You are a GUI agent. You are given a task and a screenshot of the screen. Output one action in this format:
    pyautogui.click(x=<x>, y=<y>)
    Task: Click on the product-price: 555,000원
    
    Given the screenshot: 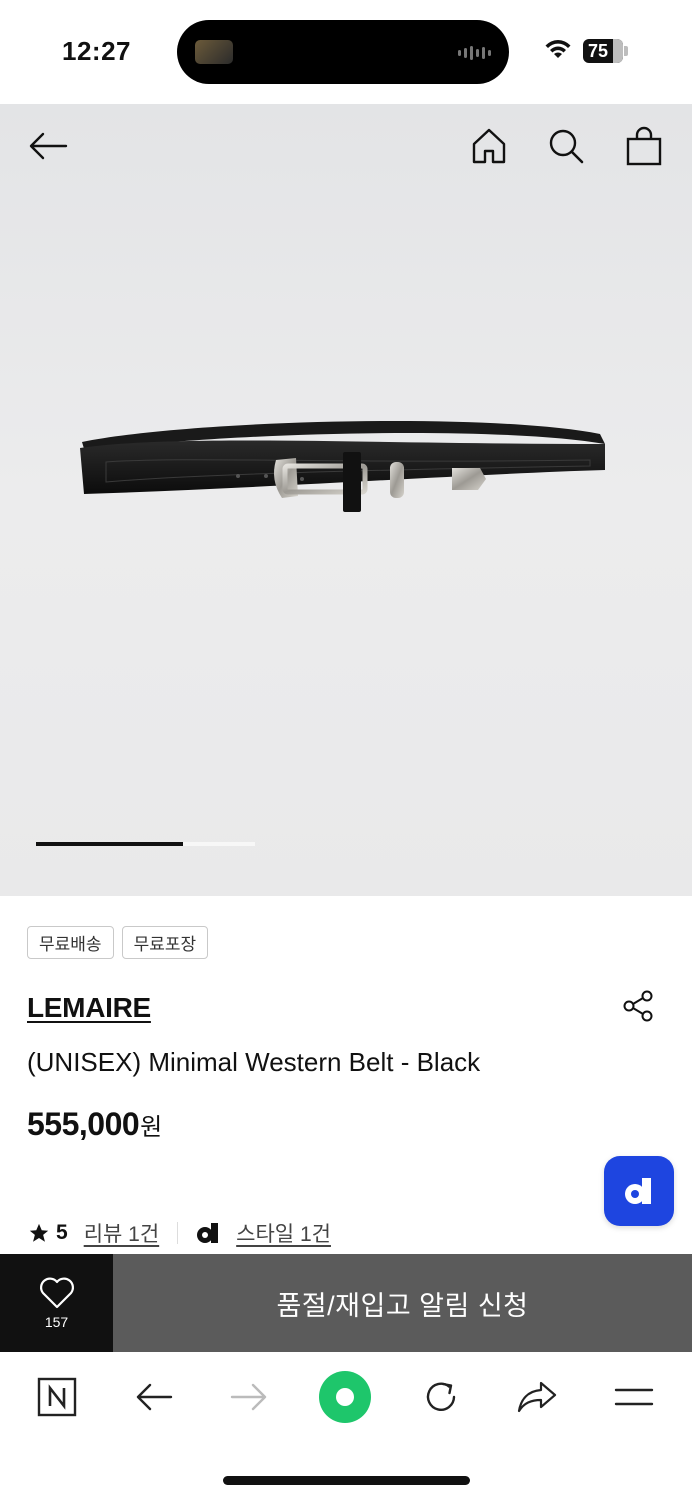 What is the action you would take?
    pyautogui.click(x=94, y=1124)
    